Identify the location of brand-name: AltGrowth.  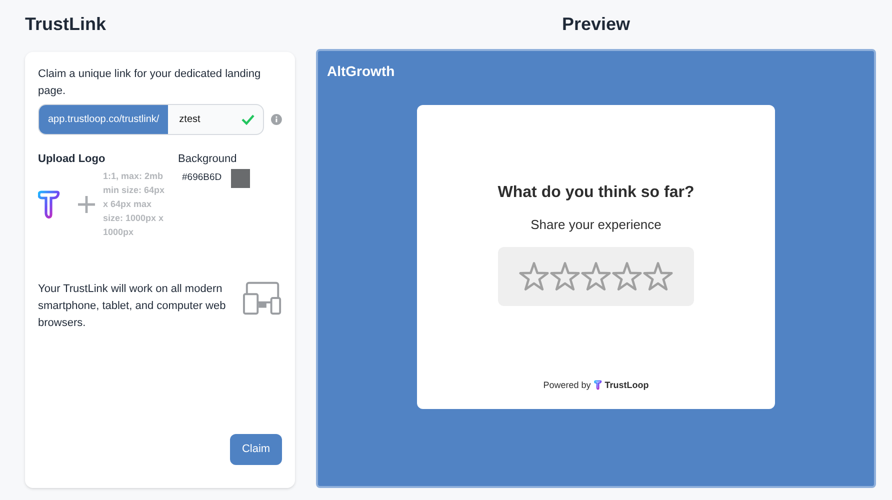
(361, 71).